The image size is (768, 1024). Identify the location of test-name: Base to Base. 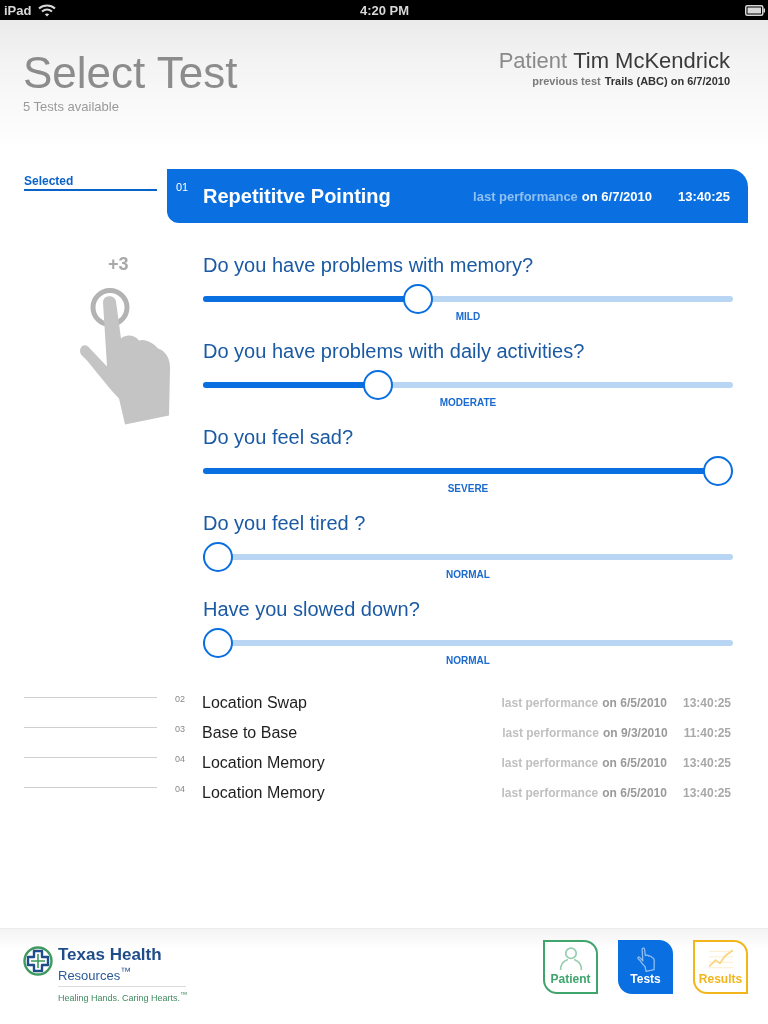
(352, 733).